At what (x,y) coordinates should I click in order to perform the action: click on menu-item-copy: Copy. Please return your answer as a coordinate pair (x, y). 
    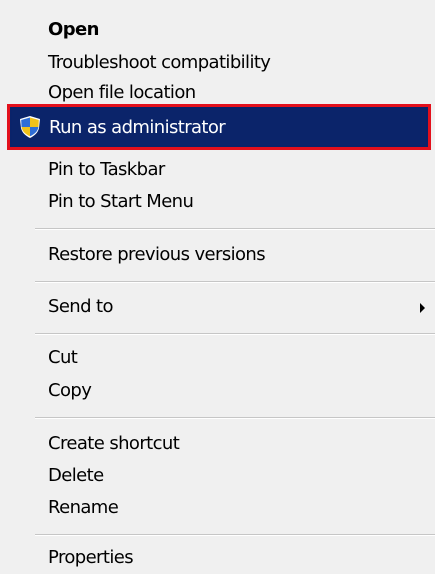
    Looking at the image, I should click on (241, 391).